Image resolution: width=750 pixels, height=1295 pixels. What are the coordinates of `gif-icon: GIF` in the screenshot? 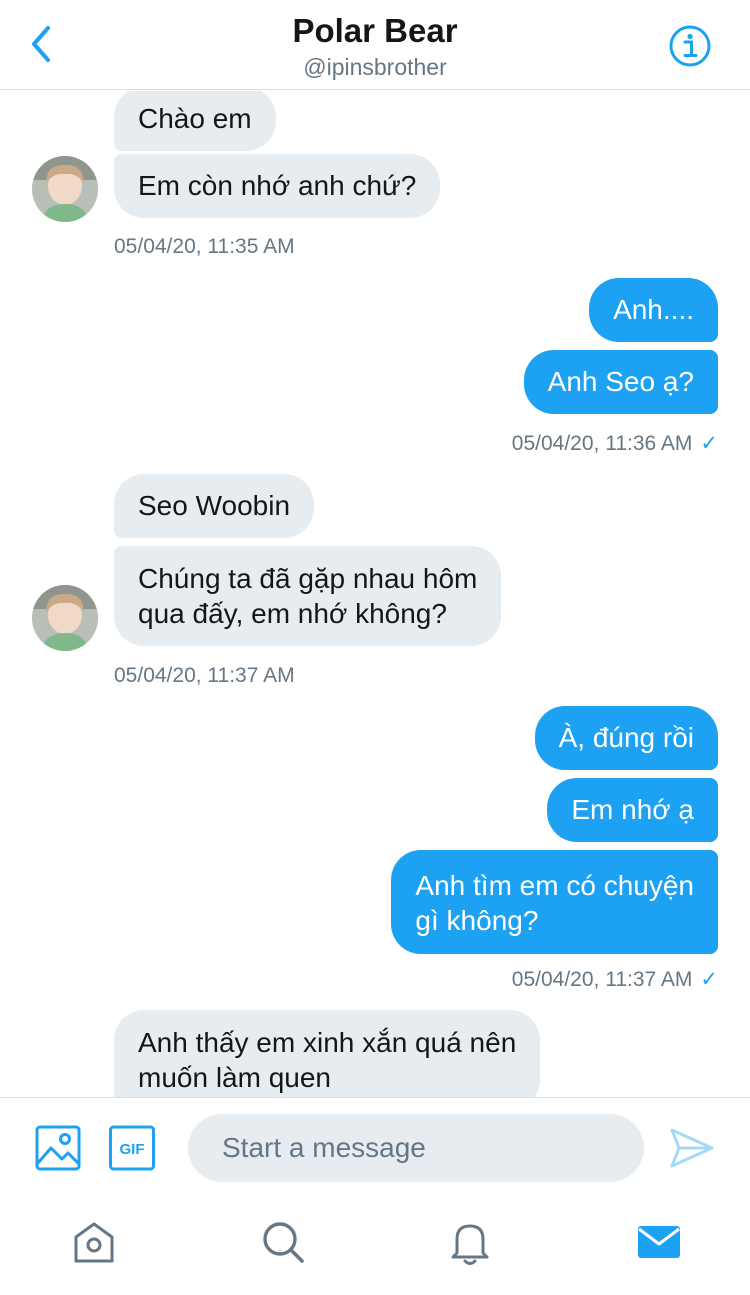 It's located at (132, 1148).